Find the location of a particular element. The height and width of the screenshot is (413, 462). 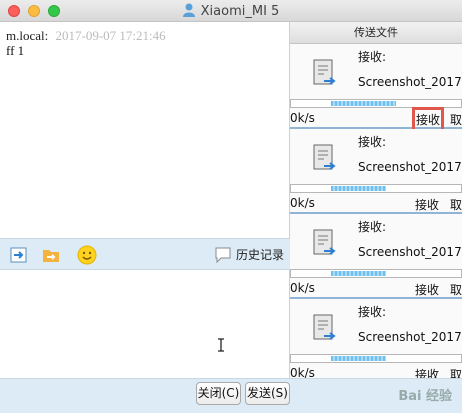

message-header: m.local: 2017-09-07 17:21:46 is located at coordinates (144, 36).